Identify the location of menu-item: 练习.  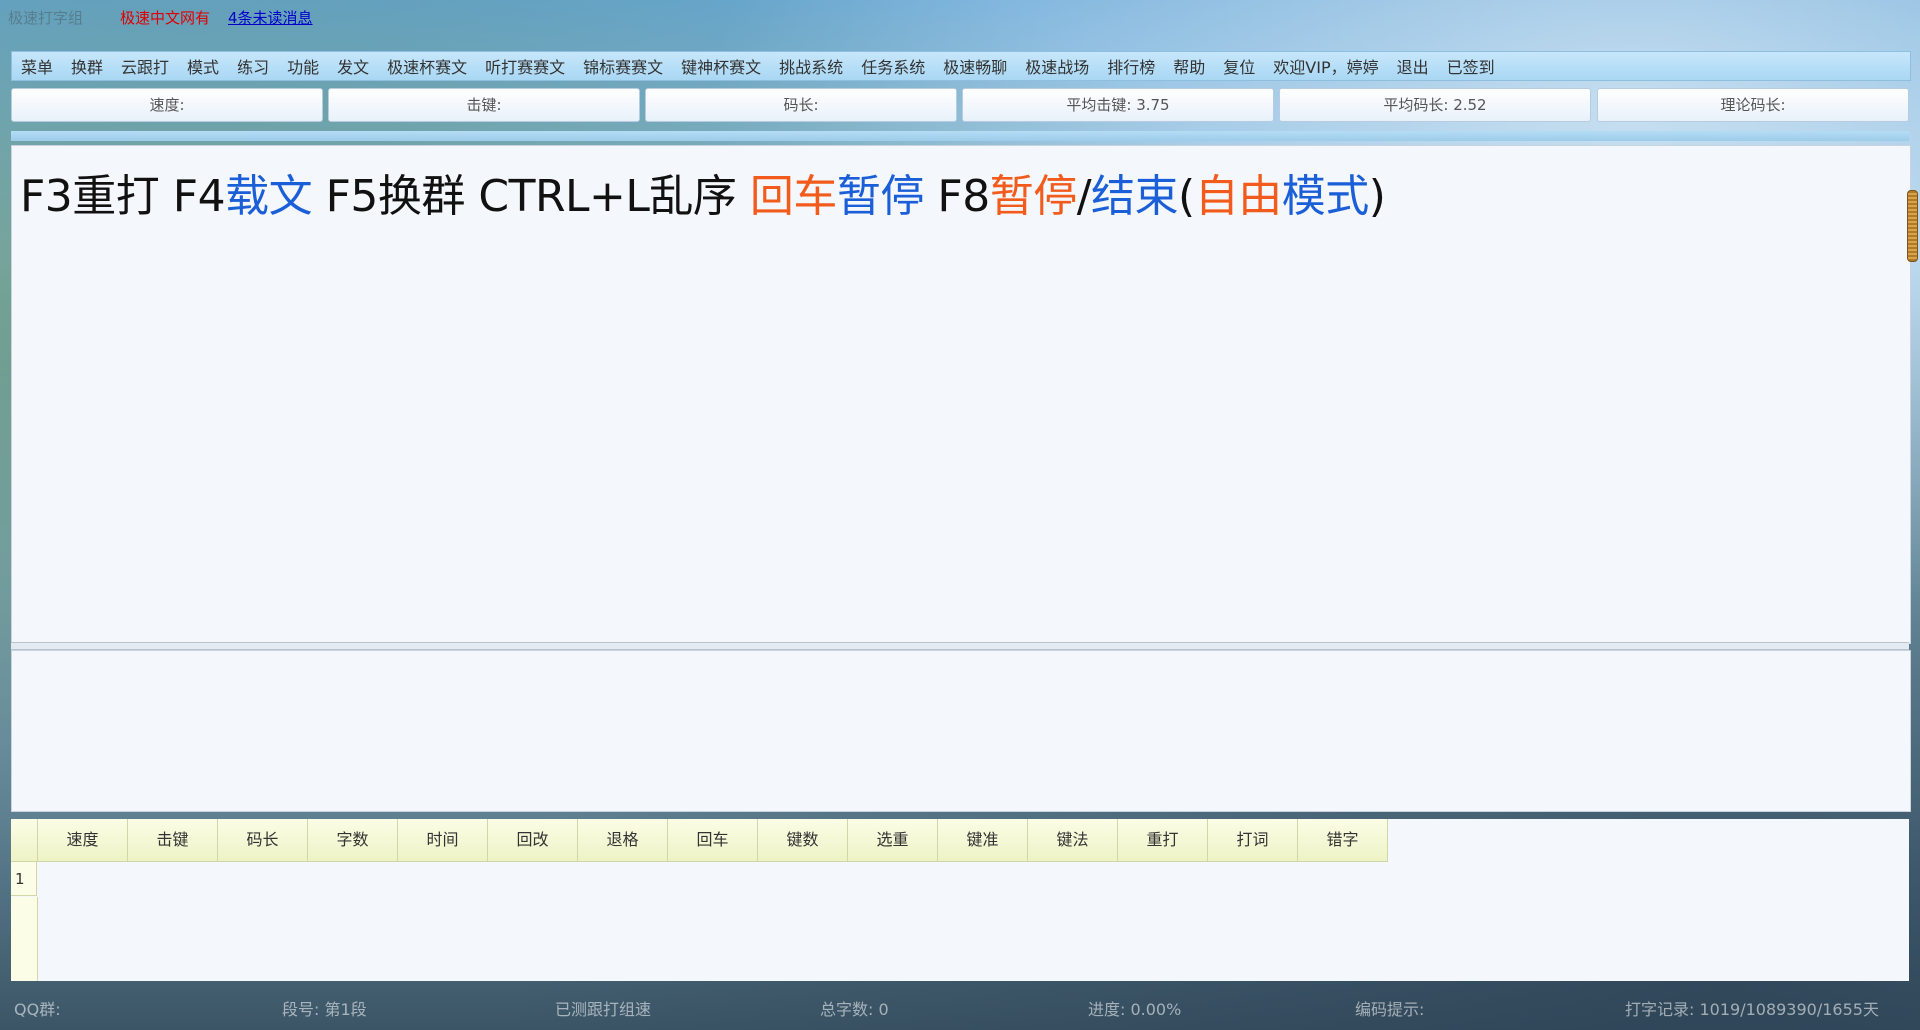
(253, 66).